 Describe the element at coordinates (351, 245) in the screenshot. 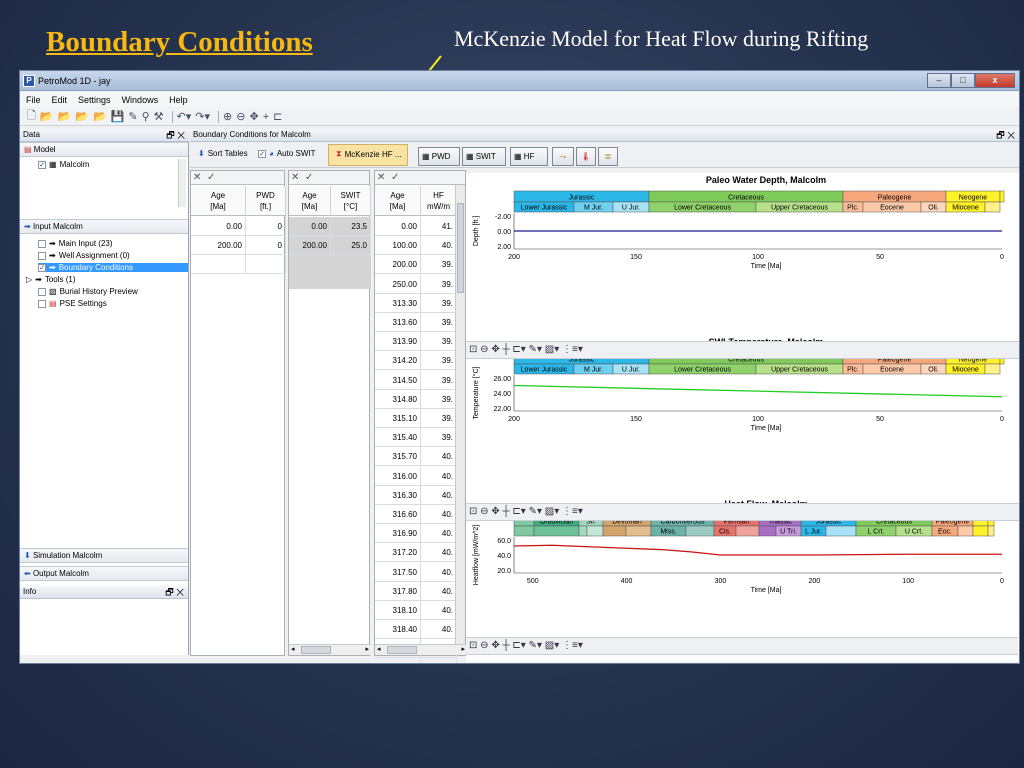

I see `table-cell: 25.0` at that location.